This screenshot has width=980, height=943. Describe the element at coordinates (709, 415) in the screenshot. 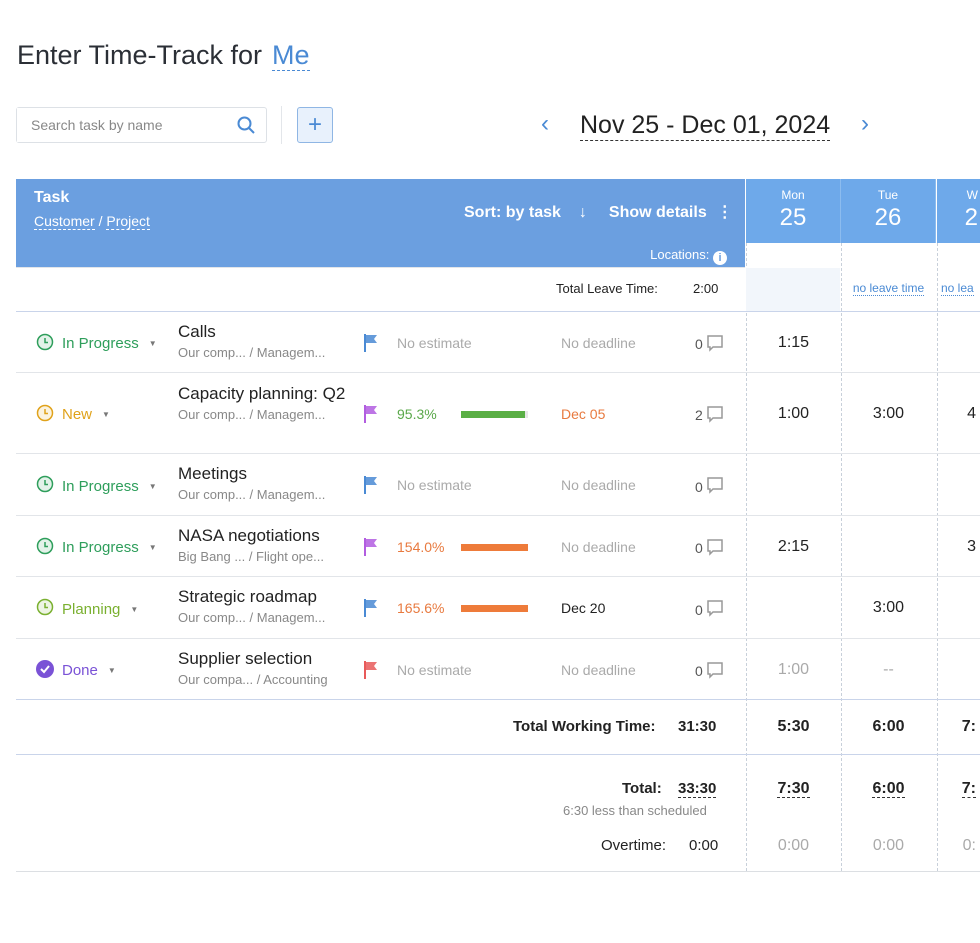

I see `comments-button: 2` at that location.